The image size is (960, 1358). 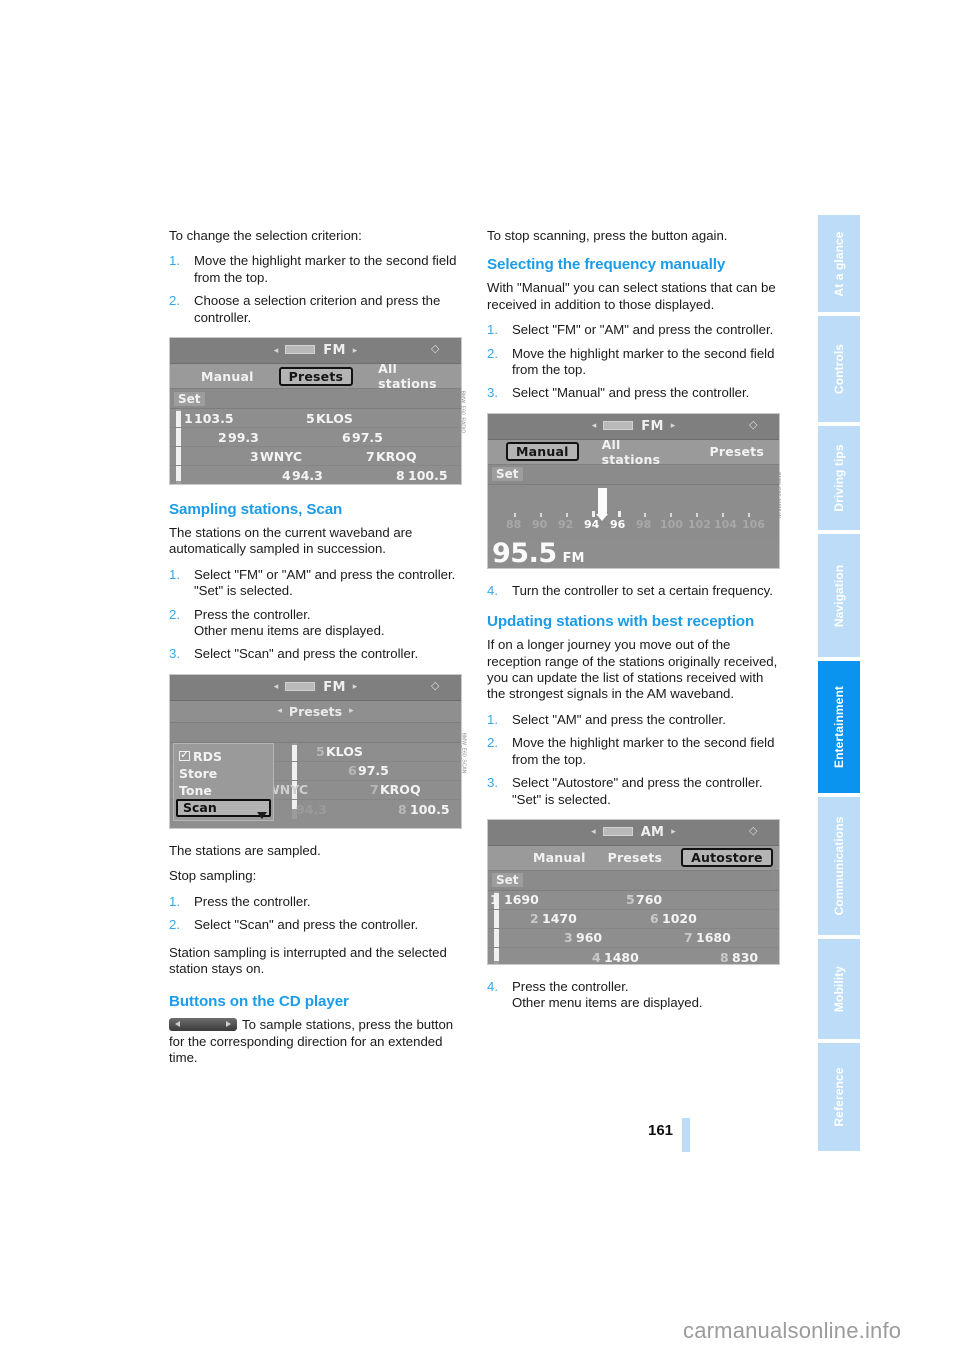 What do you see at coordinates (352, 771) in the screenshot?
I see `preset-right-num: 6` at bounding box center [352, 771].